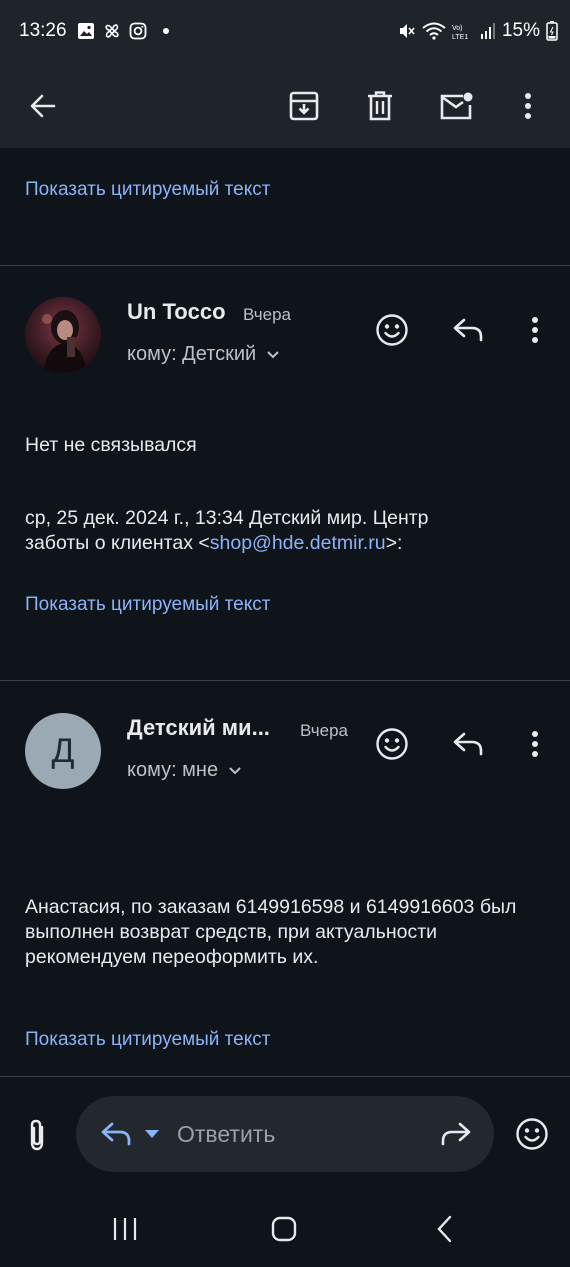 Image resolution: width=570 pixels, height=1267 pixels. What do you see at coordinates (552, 31) in the screenshot?
I see `battery-icon` at bounding box center [552, 31].